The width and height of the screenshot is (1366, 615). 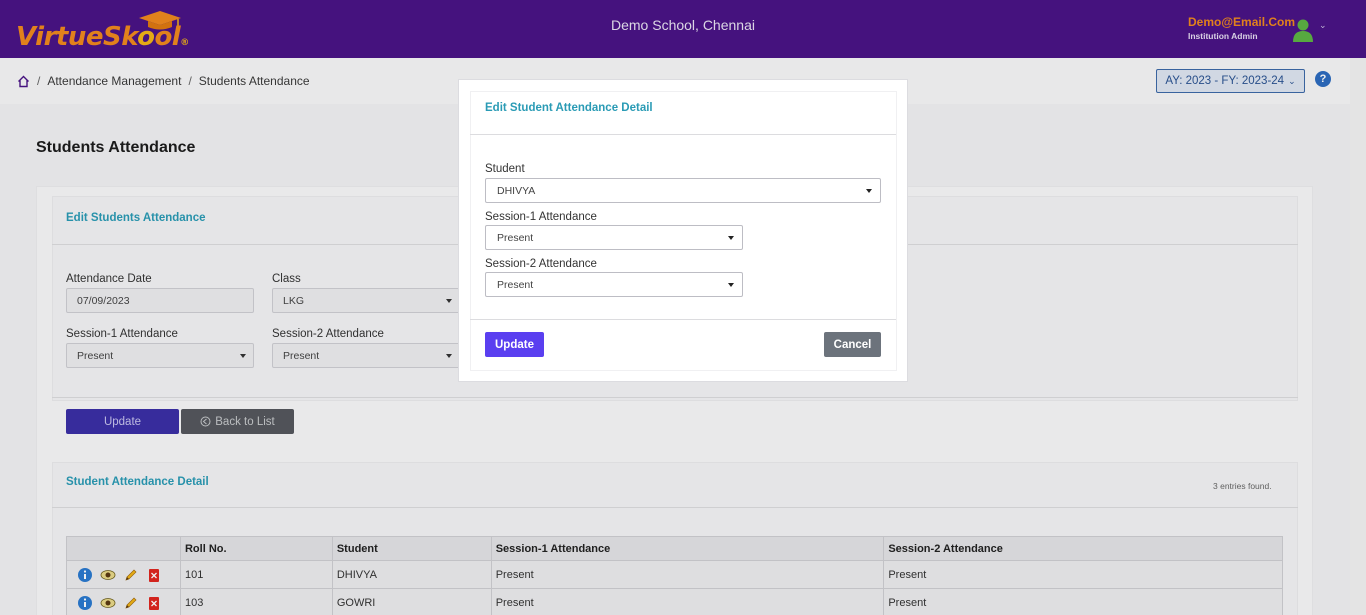 What do you see at coordinates (505, 169) in the screenshot?
I see `modal-student-label: Student` at bounding box center [505, 169].